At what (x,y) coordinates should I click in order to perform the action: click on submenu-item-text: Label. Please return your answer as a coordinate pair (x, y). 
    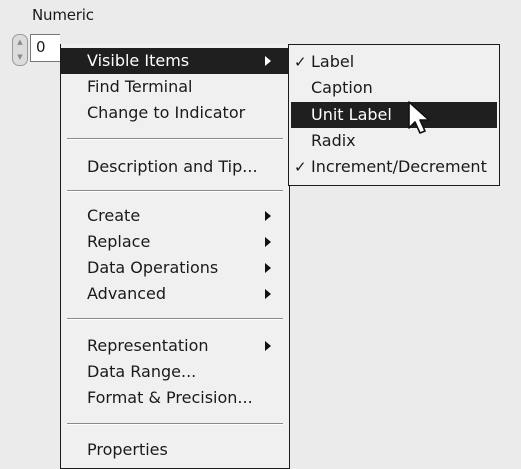
    Looking at the image, I should click on (333, 61).